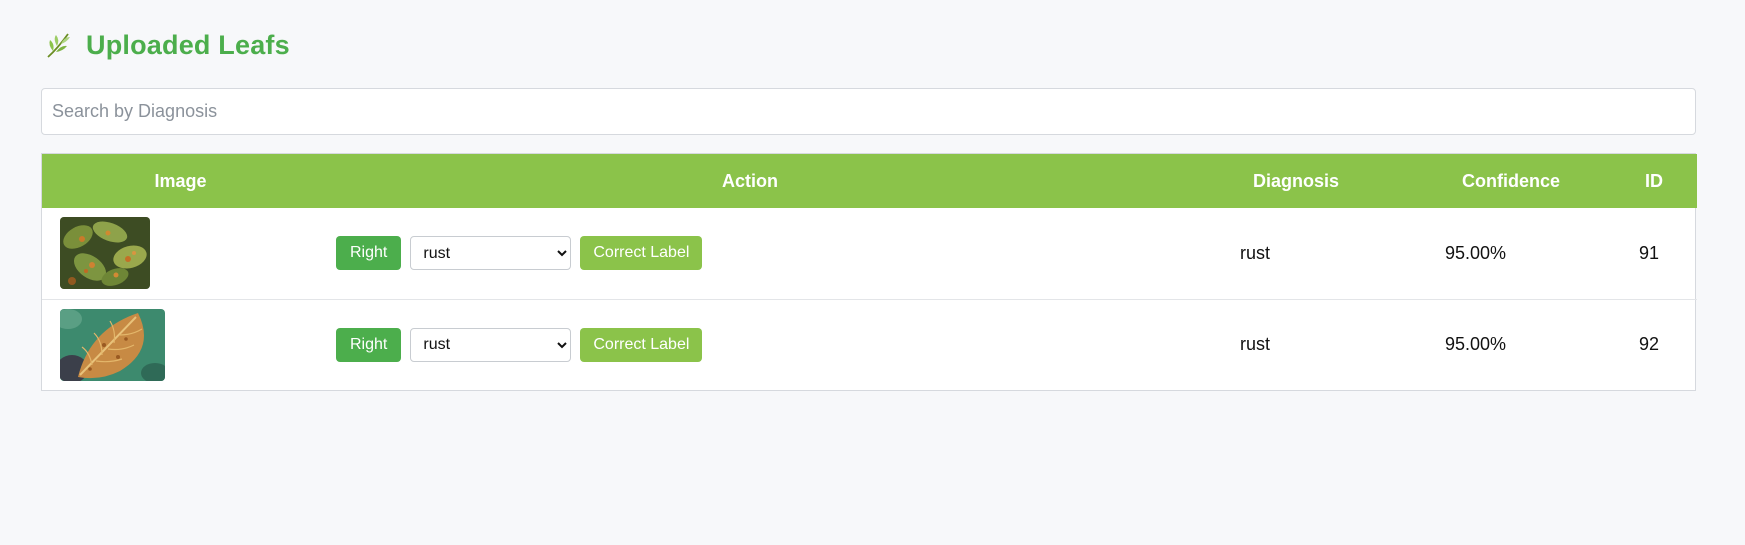 The height and width of the screenshot is (545, 1745). Describe the element at coordinates (1649, 252) in the screenshot. I see `id-cell: 91` at that location.